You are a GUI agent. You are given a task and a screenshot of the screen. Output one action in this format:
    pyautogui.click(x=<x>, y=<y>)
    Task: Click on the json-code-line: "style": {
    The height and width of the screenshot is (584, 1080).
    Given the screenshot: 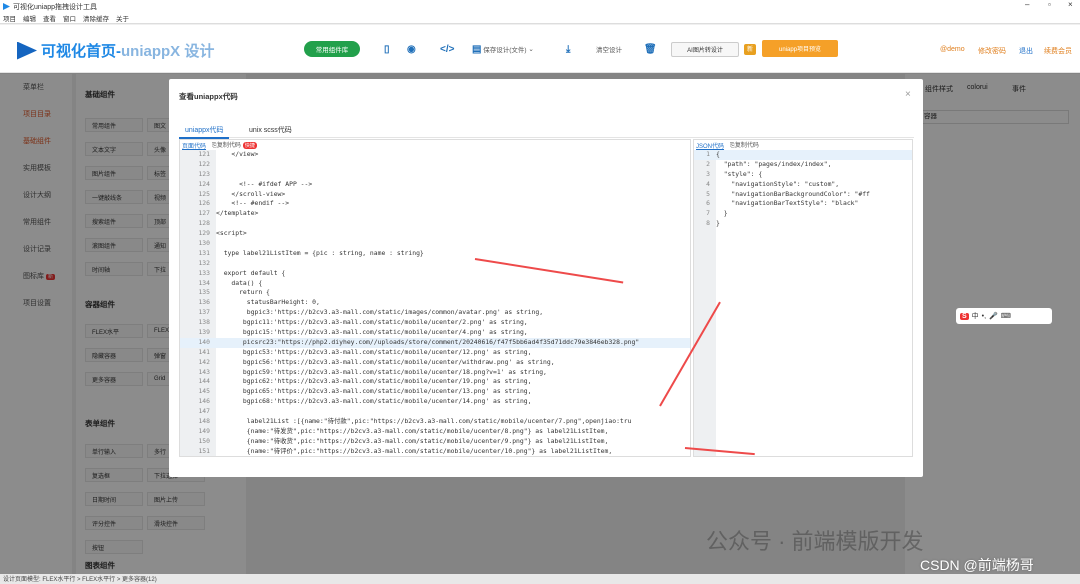 What is the action you would take?
    pyautogui.click(x=739, y=173)
    